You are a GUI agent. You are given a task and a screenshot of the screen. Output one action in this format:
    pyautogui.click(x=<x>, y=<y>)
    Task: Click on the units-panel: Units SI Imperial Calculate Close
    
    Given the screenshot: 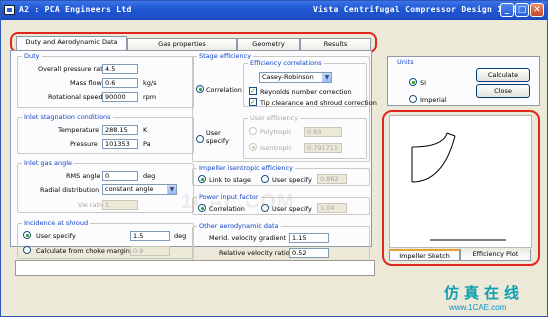 What is the action you would take?
    pyautogui.click(x=463, y=81)
    